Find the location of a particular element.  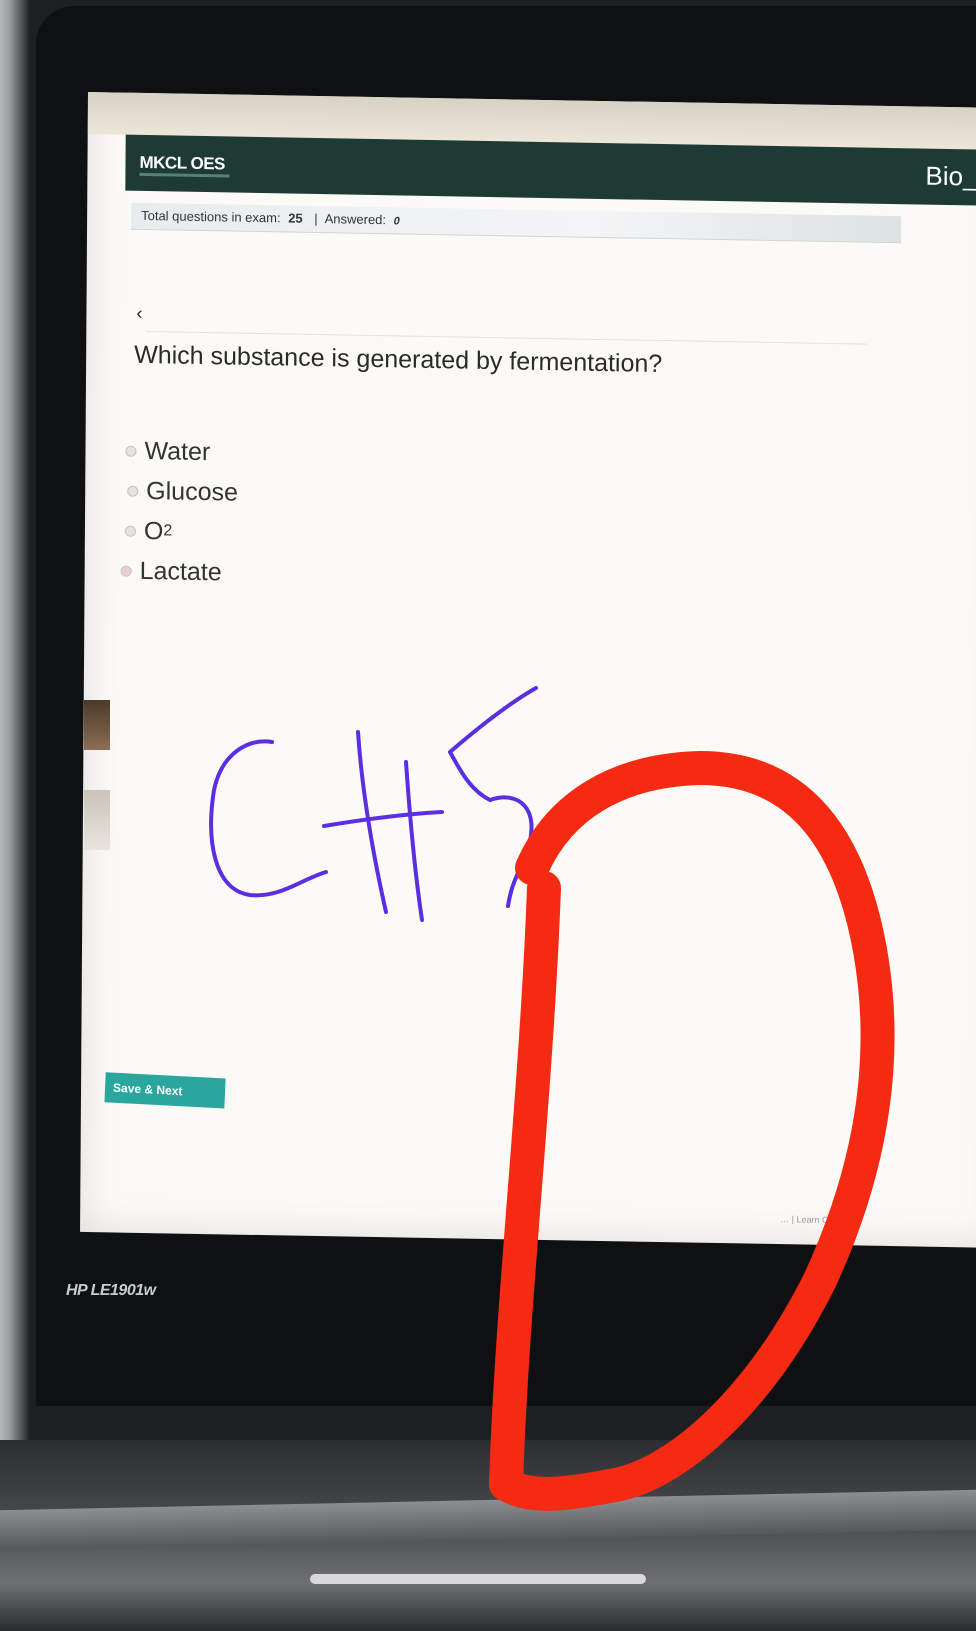

option-water: Water is located at coordinates (181, 452).